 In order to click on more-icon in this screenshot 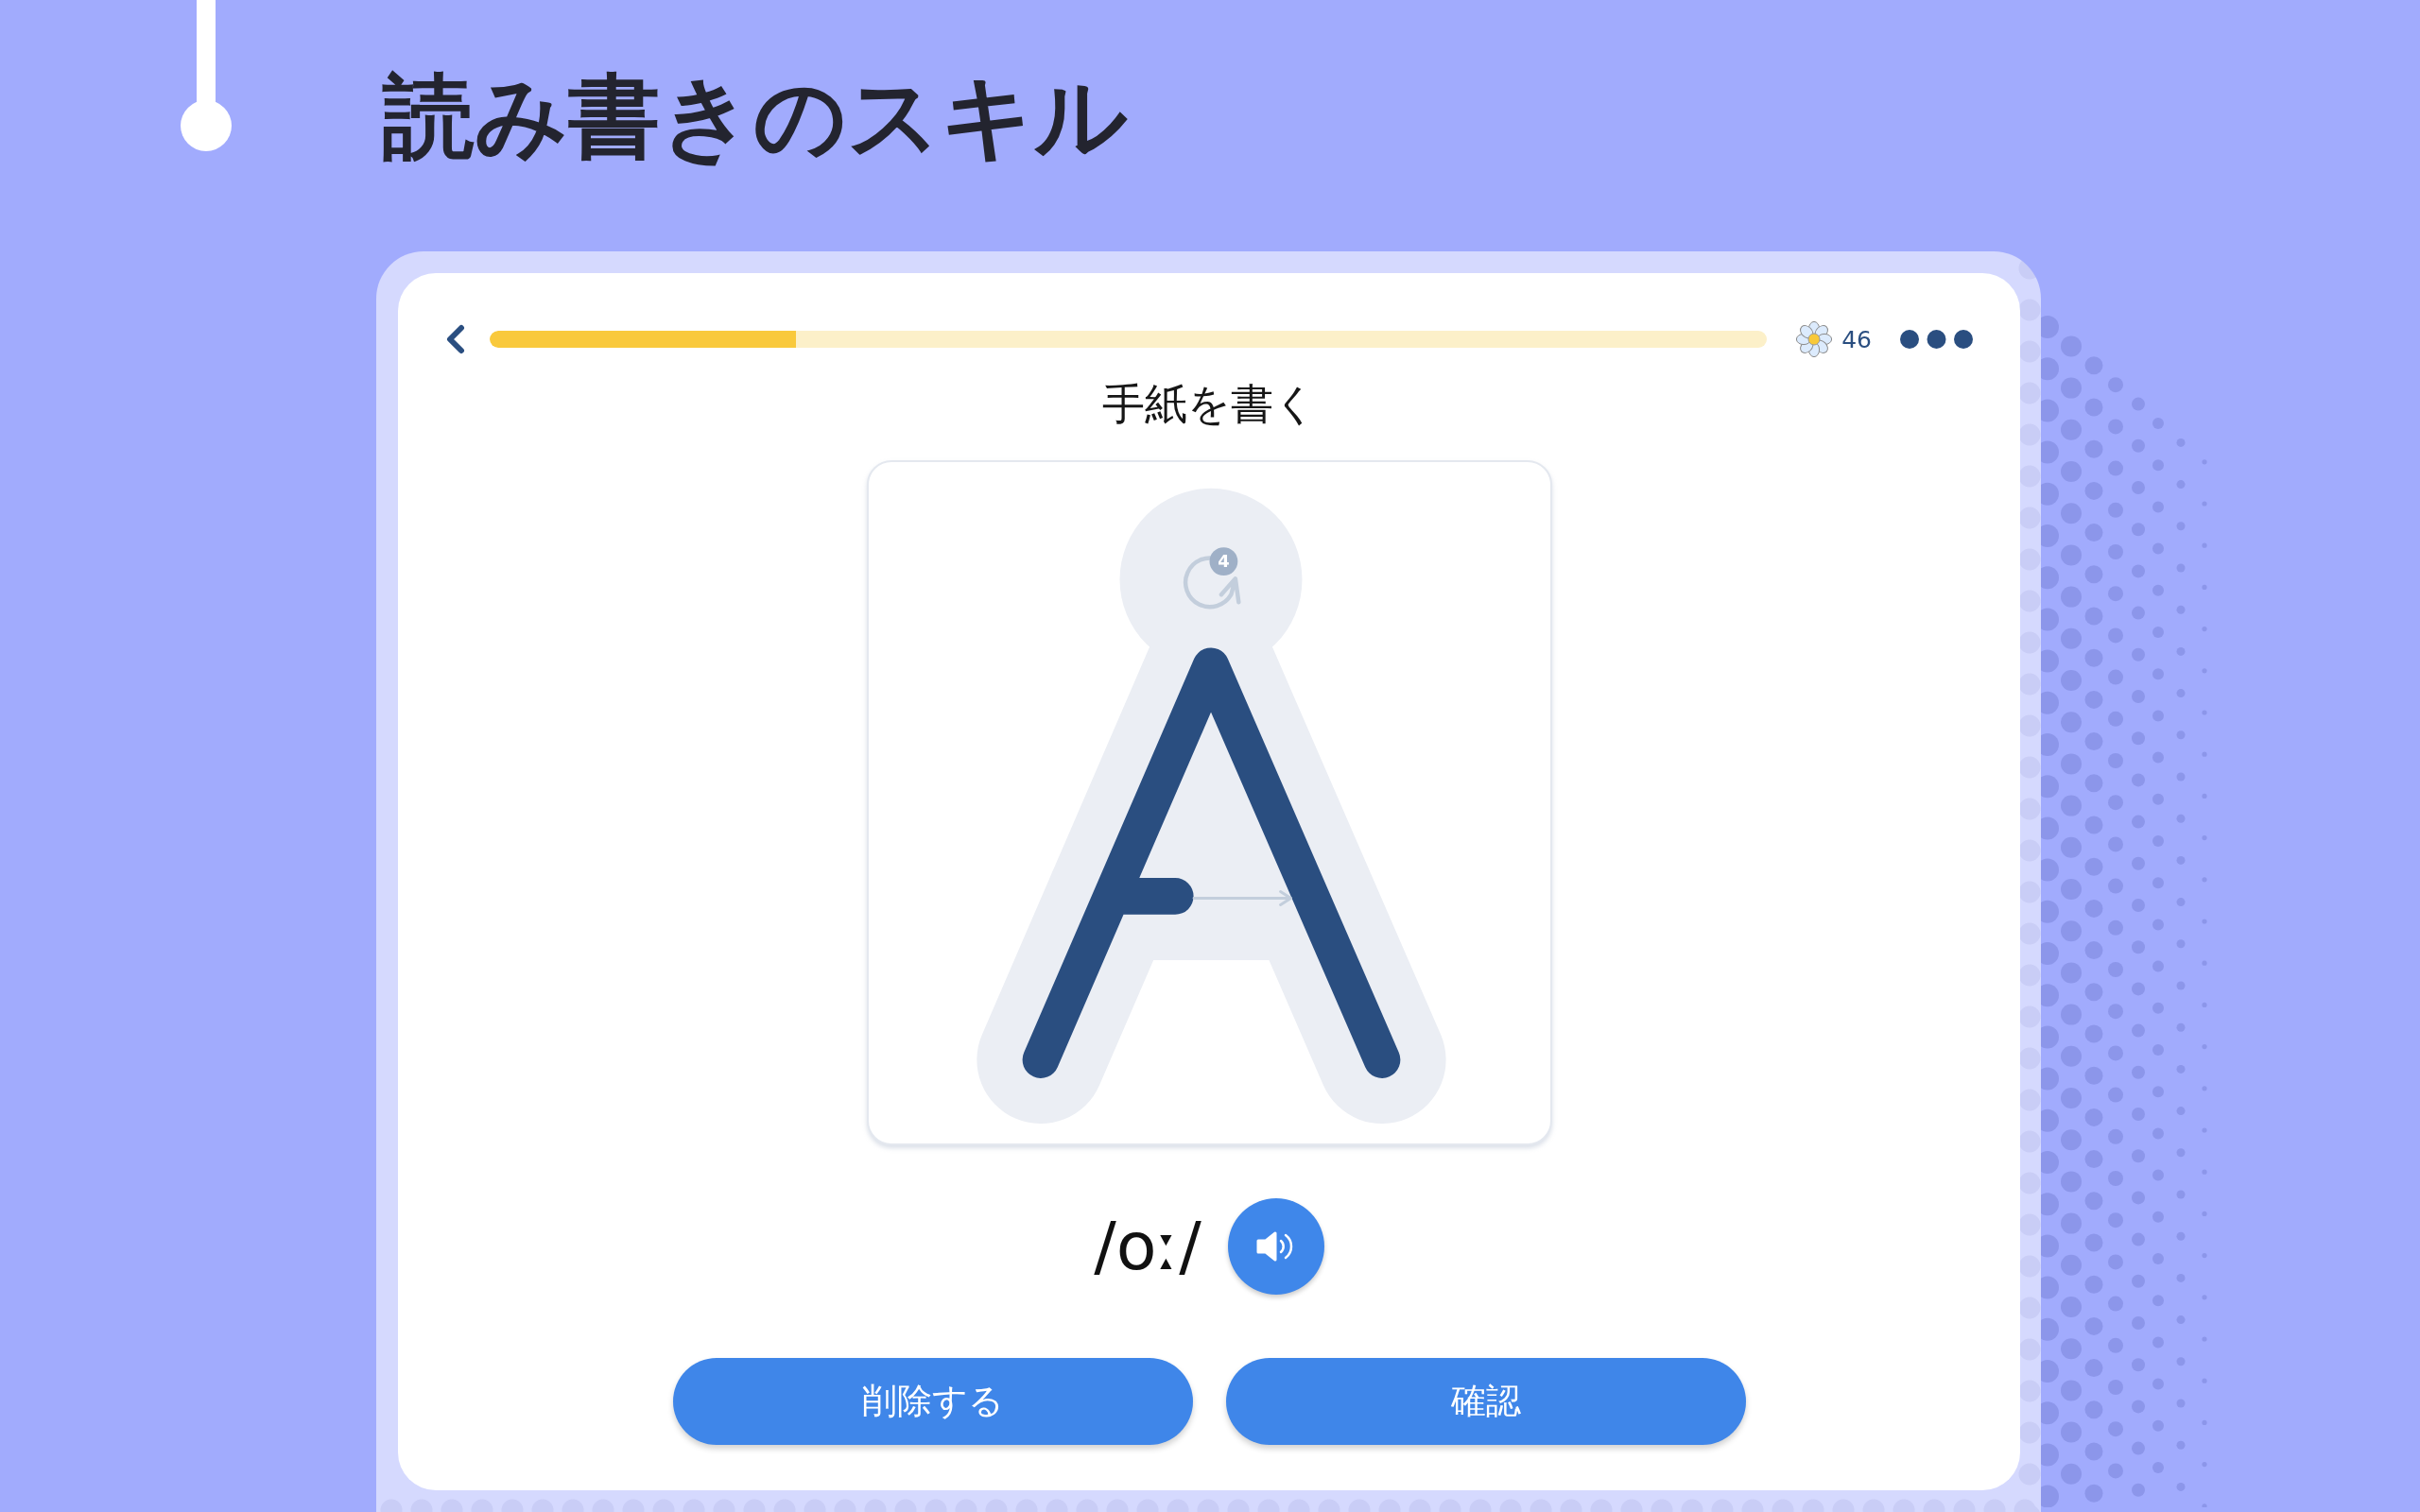, I will do `click(1936, 339)`.